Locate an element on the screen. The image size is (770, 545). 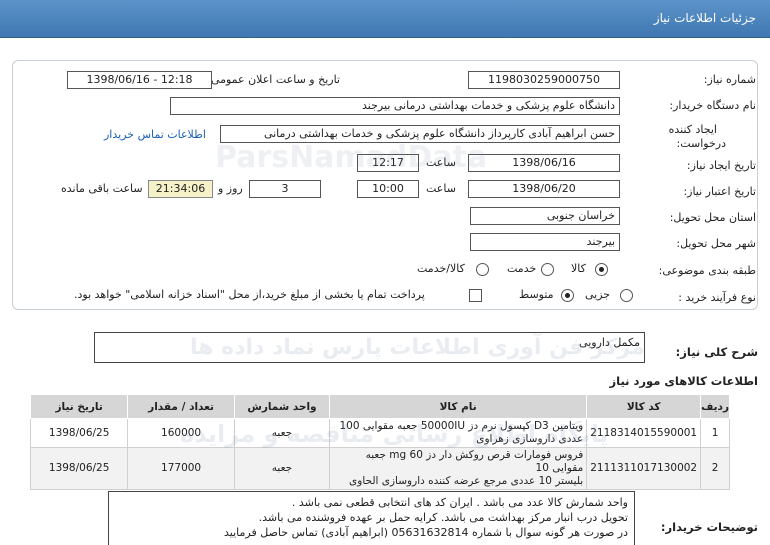
description-label: شرح کلی نیاز: is located at coordinates (716, 352).